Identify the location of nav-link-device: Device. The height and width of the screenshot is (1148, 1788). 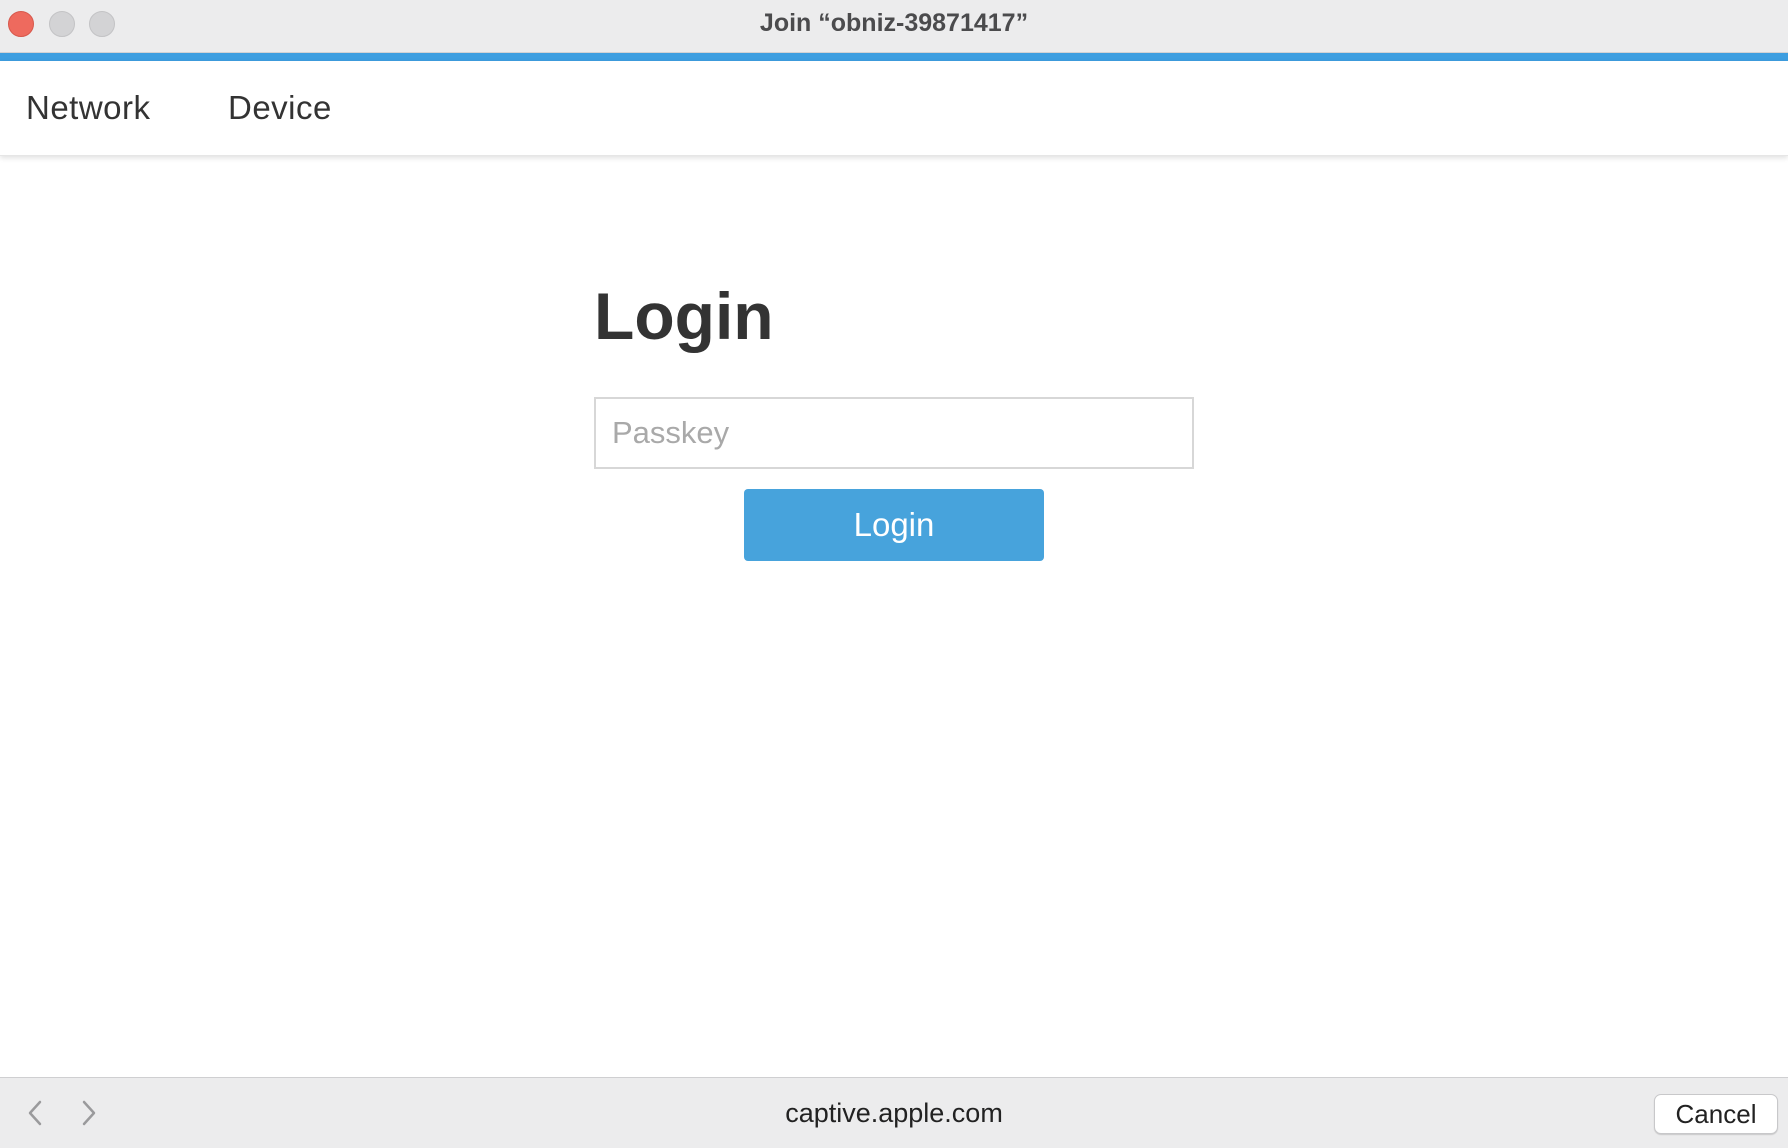
(280, 108).